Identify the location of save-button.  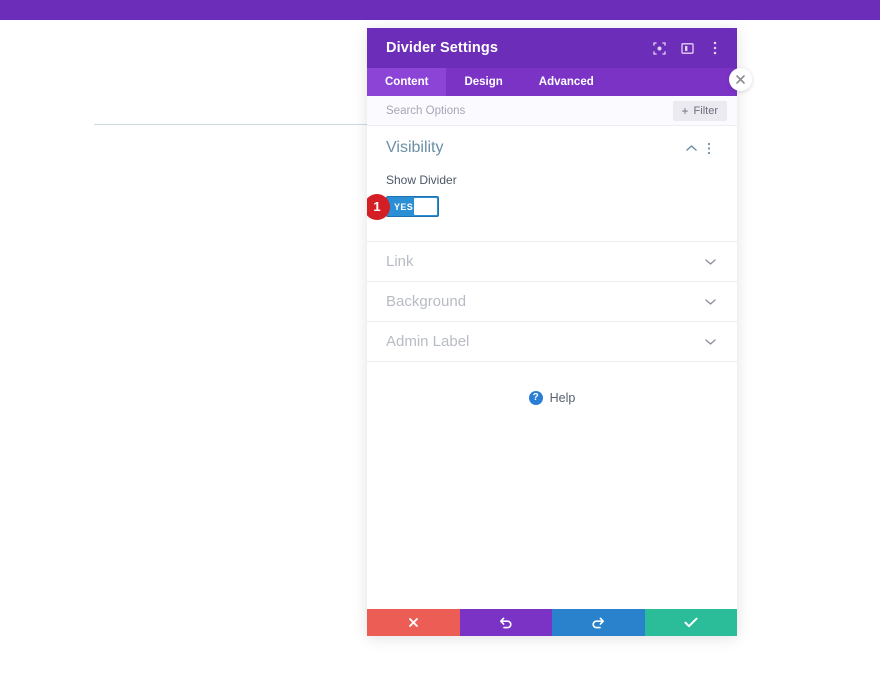
(690, 622).